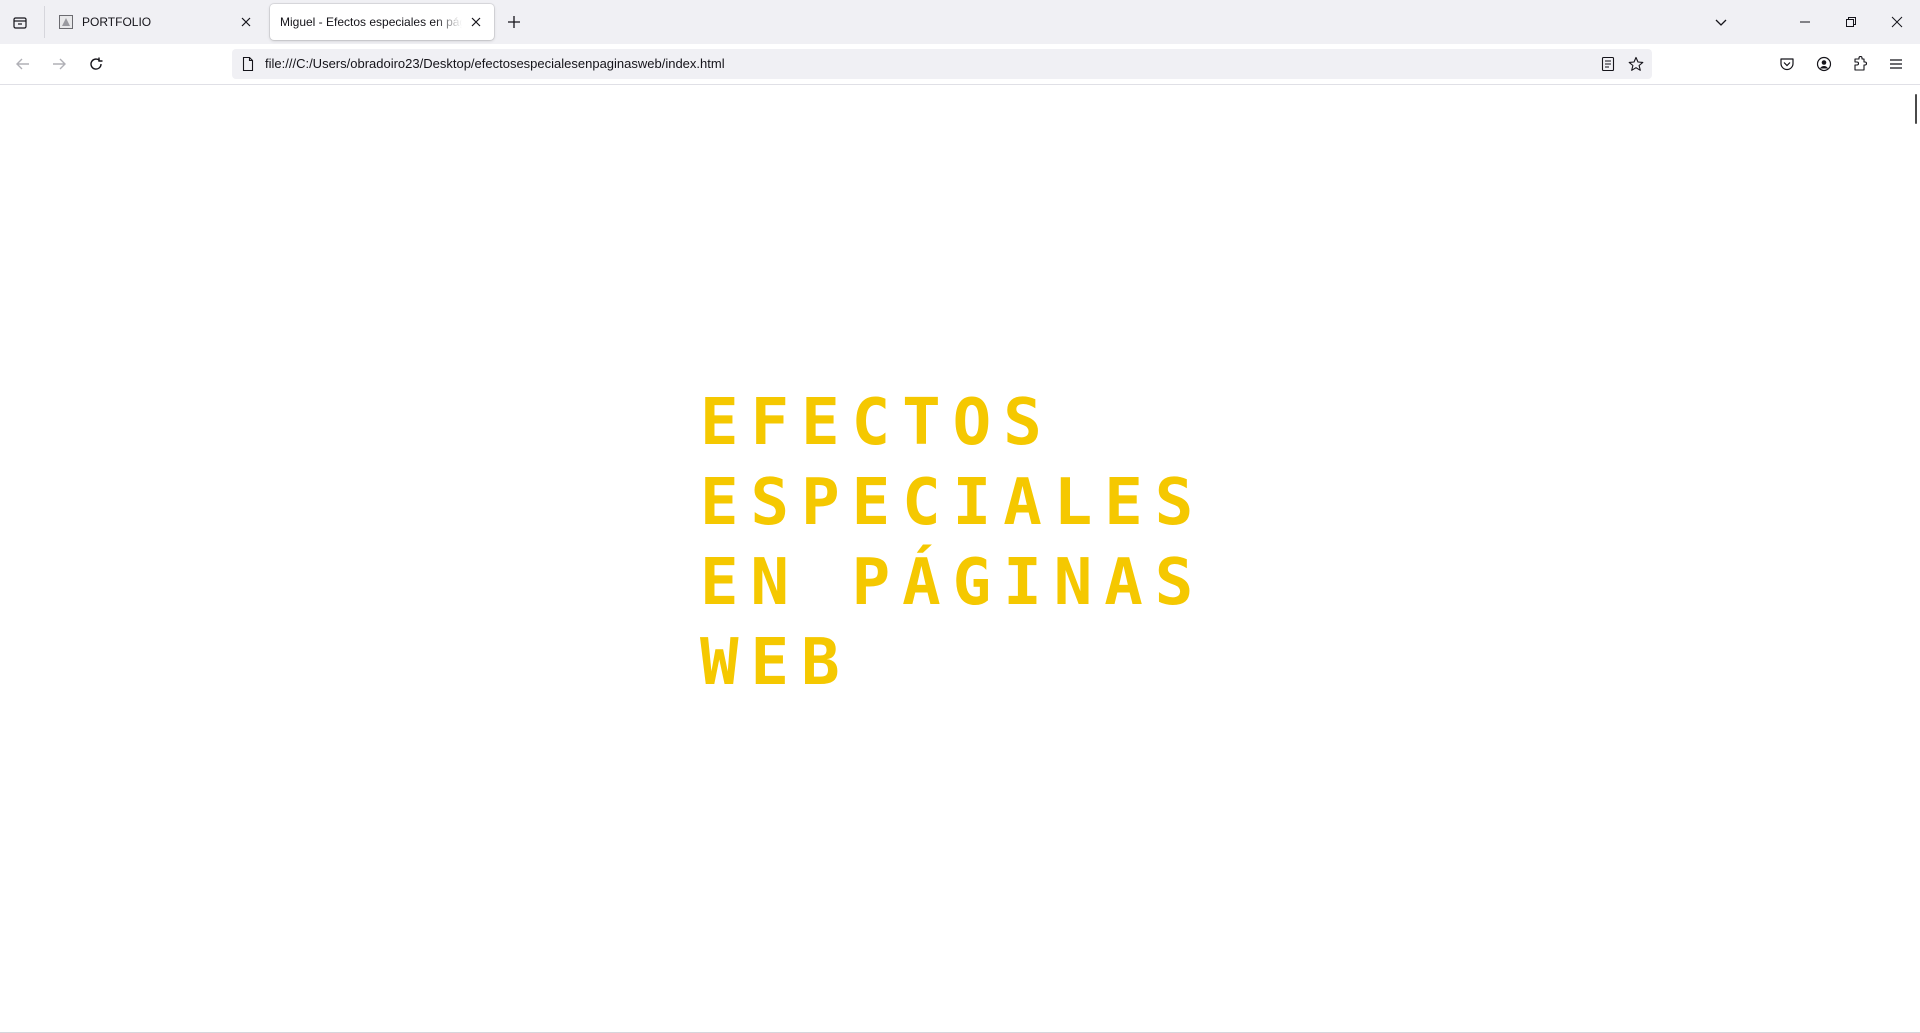  What do you see at coordinates (953, 583) in the screenshot?
I see `heading-line: EN PÁGINAS` at bounding box center [953, 583].